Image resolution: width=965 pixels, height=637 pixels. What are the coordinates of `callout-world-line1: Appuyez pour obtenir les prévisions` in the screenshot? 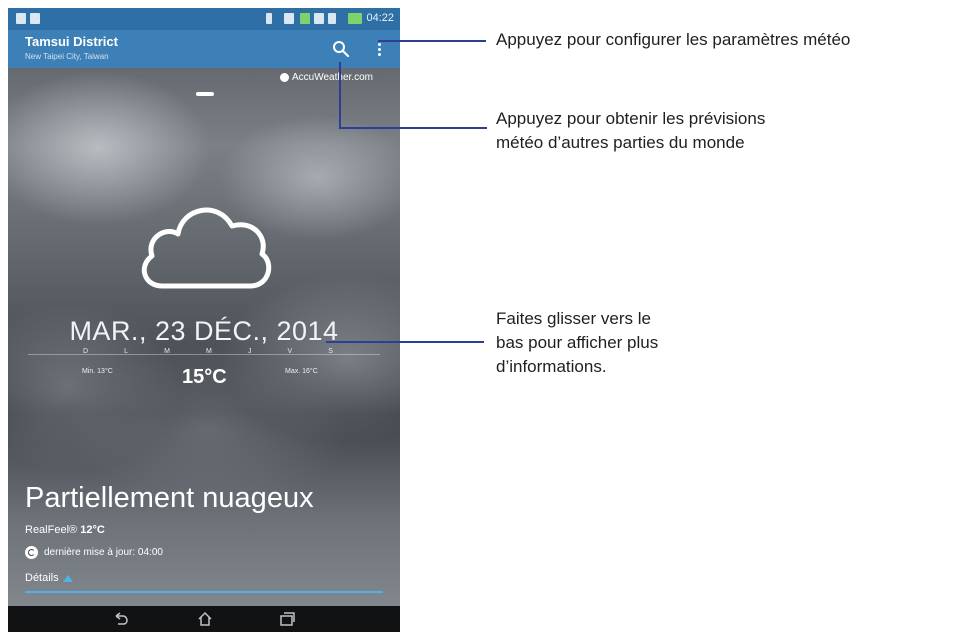 It's located at (631, 118).